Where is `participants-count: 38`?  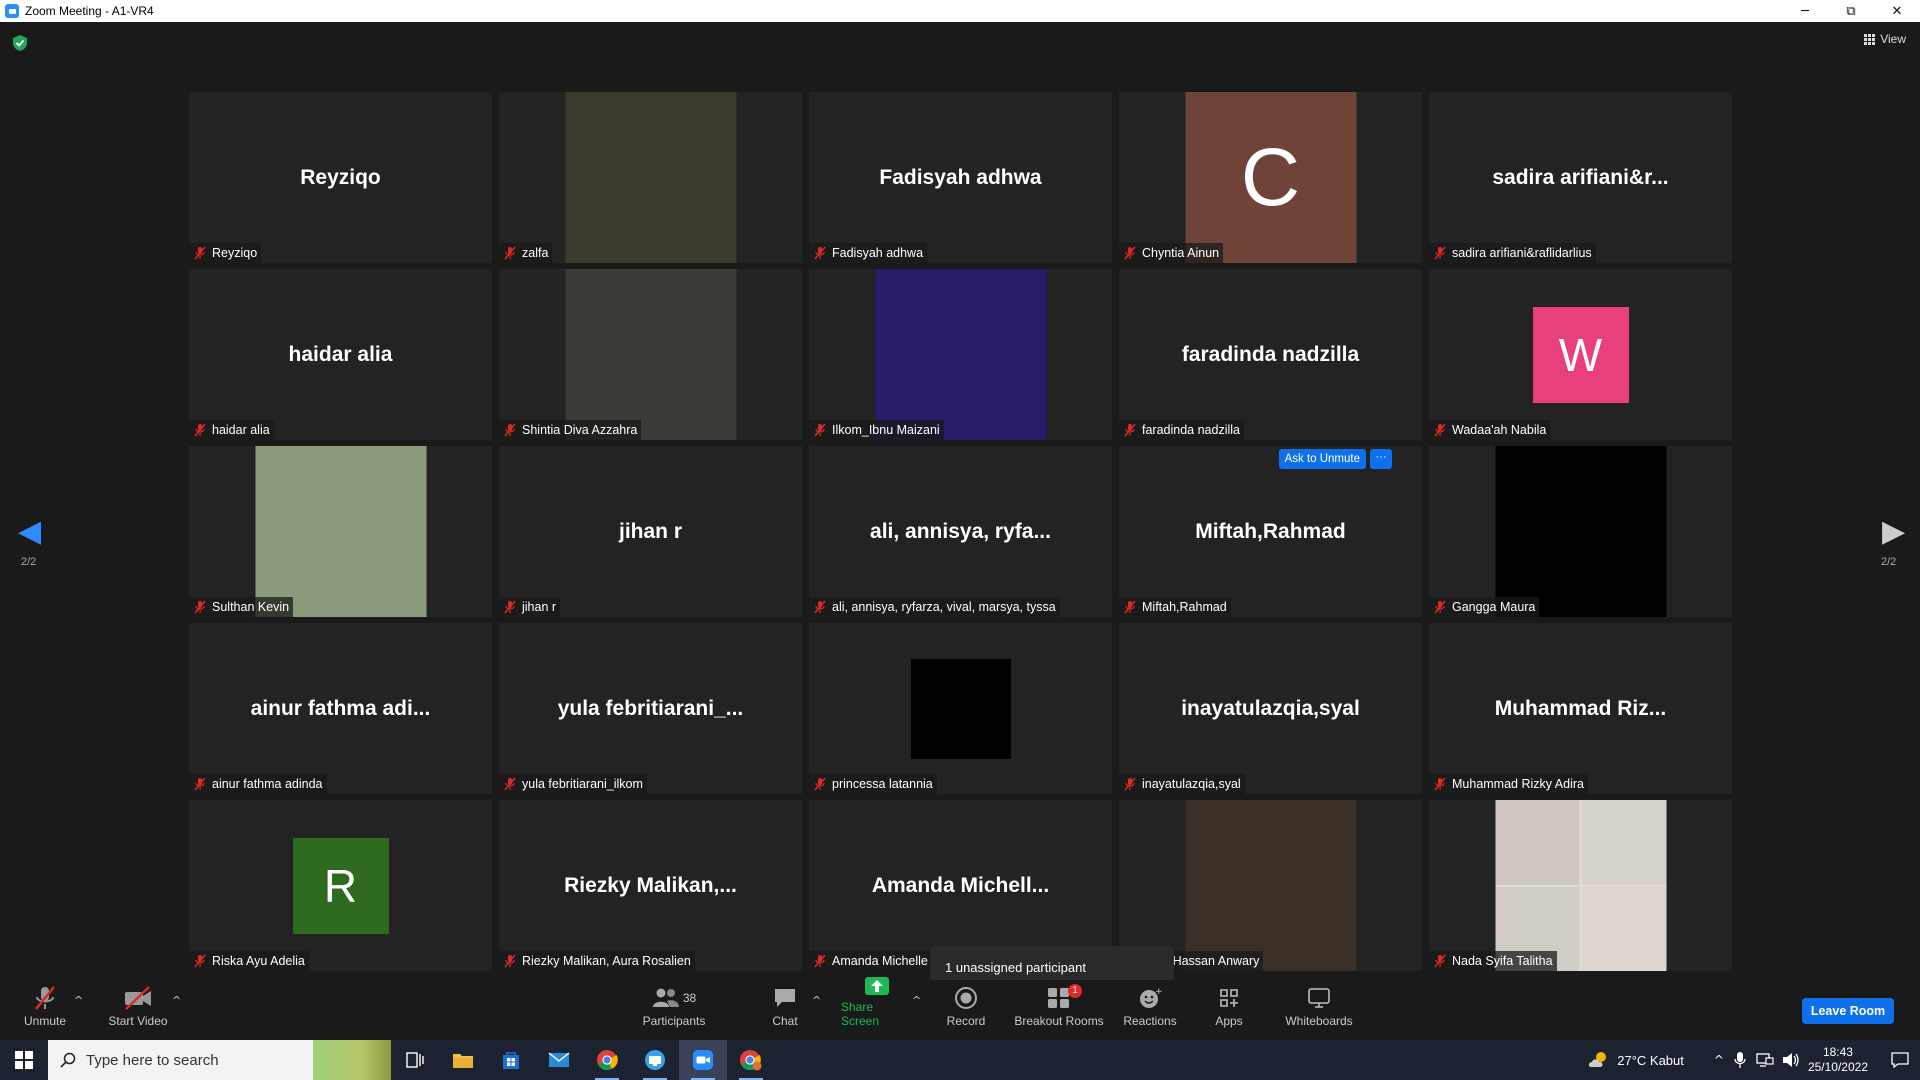 participants-count: 38 is located at coordinates (689, 998).